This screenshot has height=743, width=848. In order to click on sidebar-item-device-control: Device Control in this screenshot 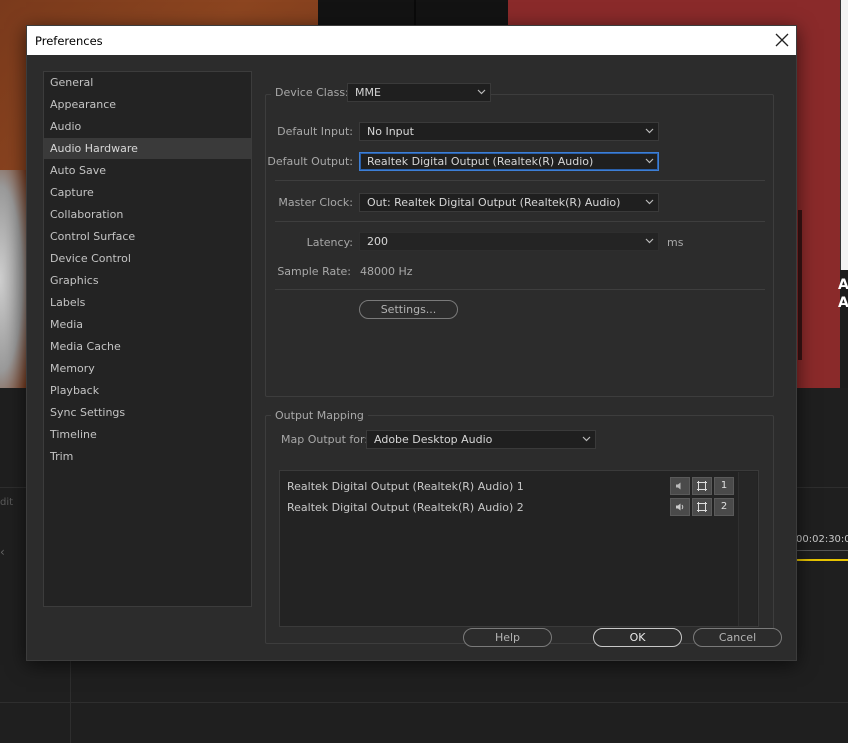, I will do `click(147, 258)`.